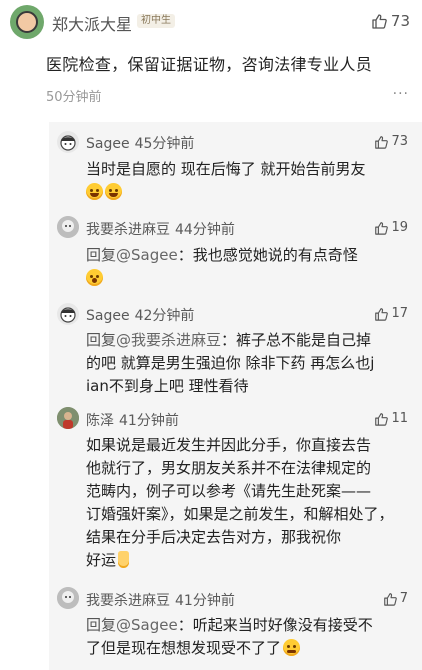  What do you see at coordinates (399, 227) in the screenshot?
I see `reply-like-count: 19` at bounding box center [399, 227].